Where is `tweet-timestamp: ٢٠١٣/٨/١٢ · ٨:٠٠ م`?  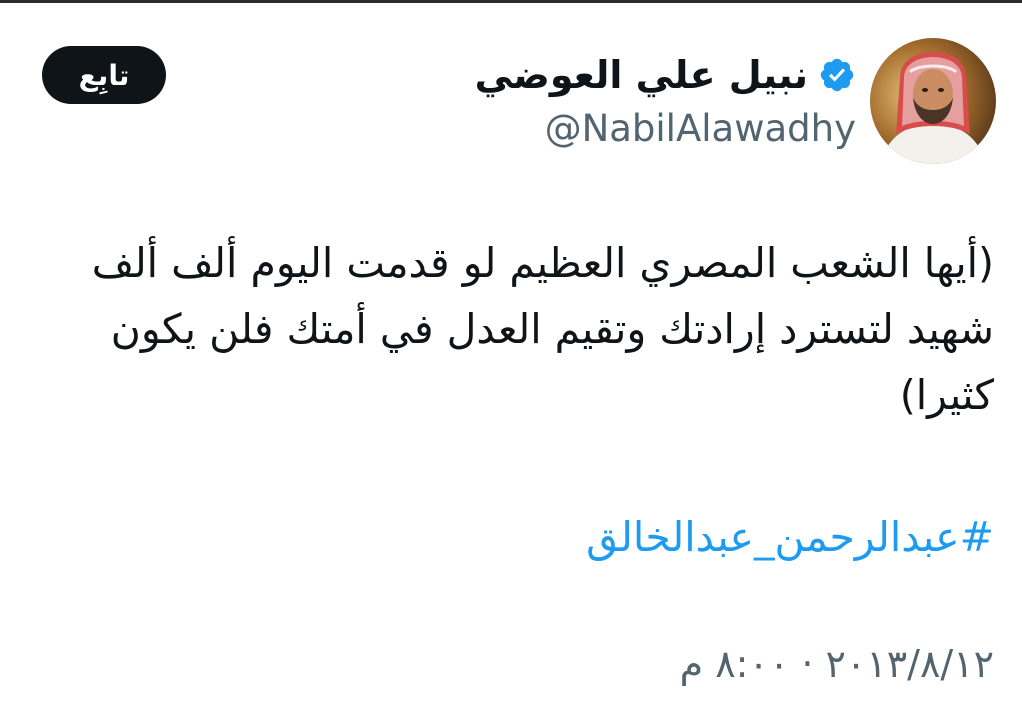
tweet-timestamp: ٢٠١٣/٨/١٢ · ٨:٠٠ م is located at coordinates (837, 664).